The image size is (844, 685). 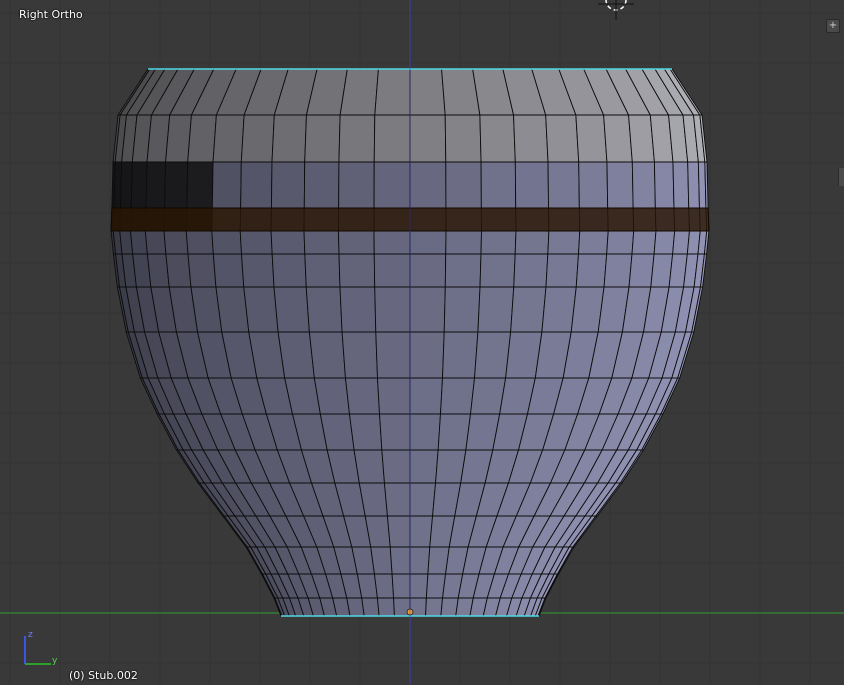 I want to click on gizmo-y-label: y, so click(x=55, y=661).